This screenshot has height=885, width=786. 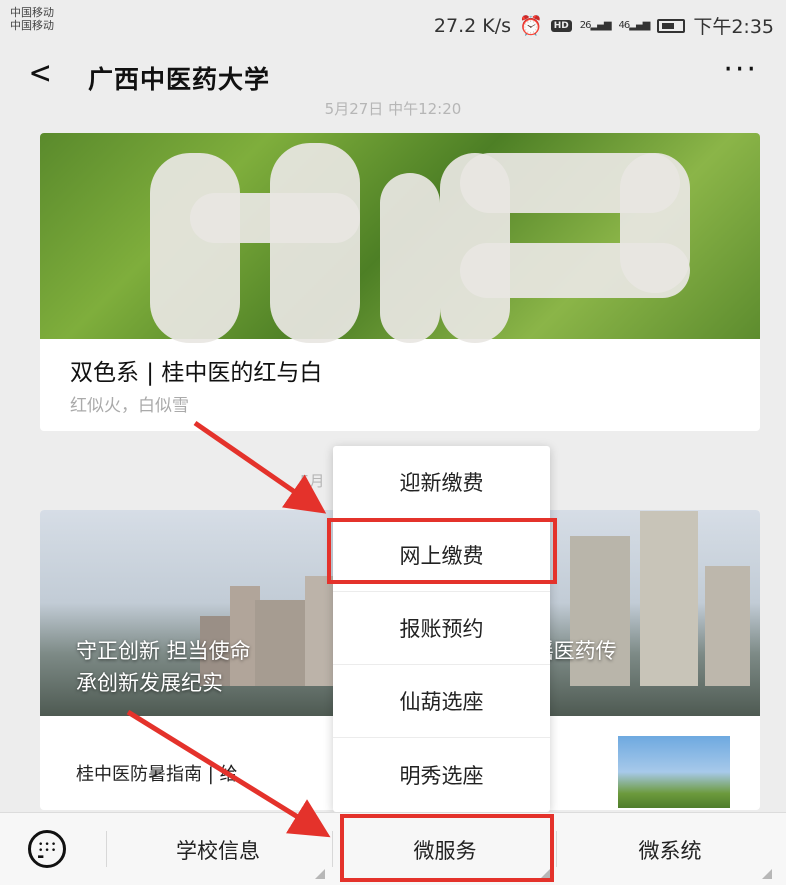 What do you see at coordinates (595, 25) in the screenshot?
I see `signal-icon-1: 26▂▄▆` at bounding box center [595, 25].